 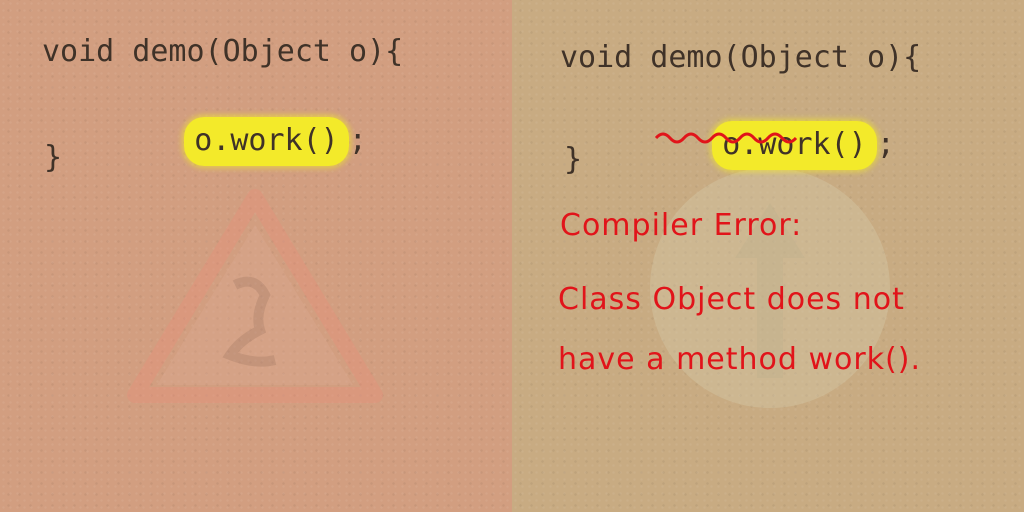 I want to click on error-squiggle, so click(x=726, y=138).